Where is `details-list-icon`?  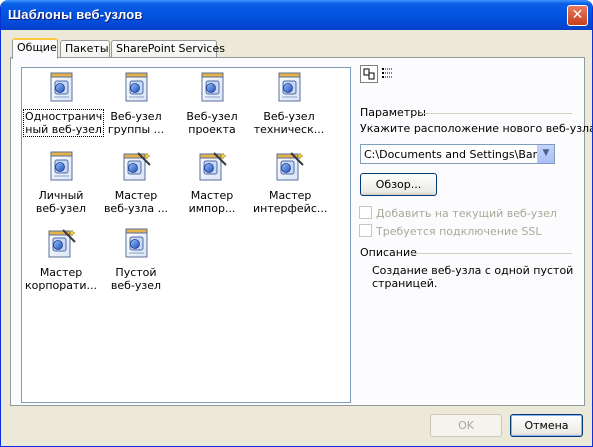
details-list-icon is located at coordinates (387, 73).